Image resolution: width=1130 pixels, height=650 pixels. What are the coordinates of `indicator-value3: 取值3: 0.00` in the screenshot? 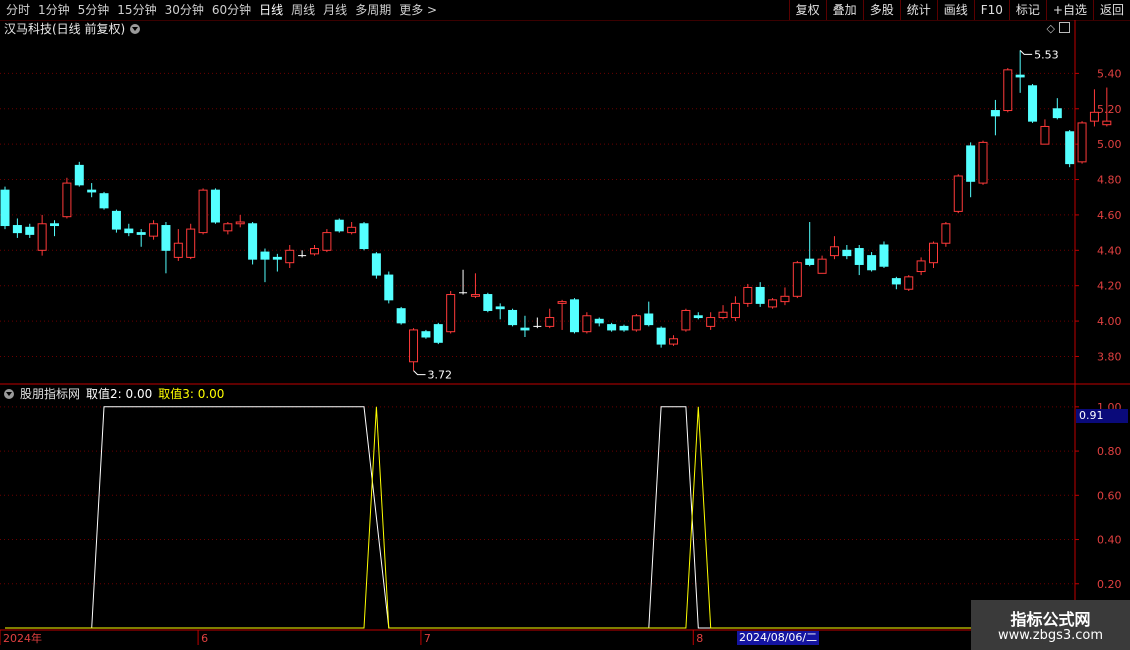 It's located at (191, 394).